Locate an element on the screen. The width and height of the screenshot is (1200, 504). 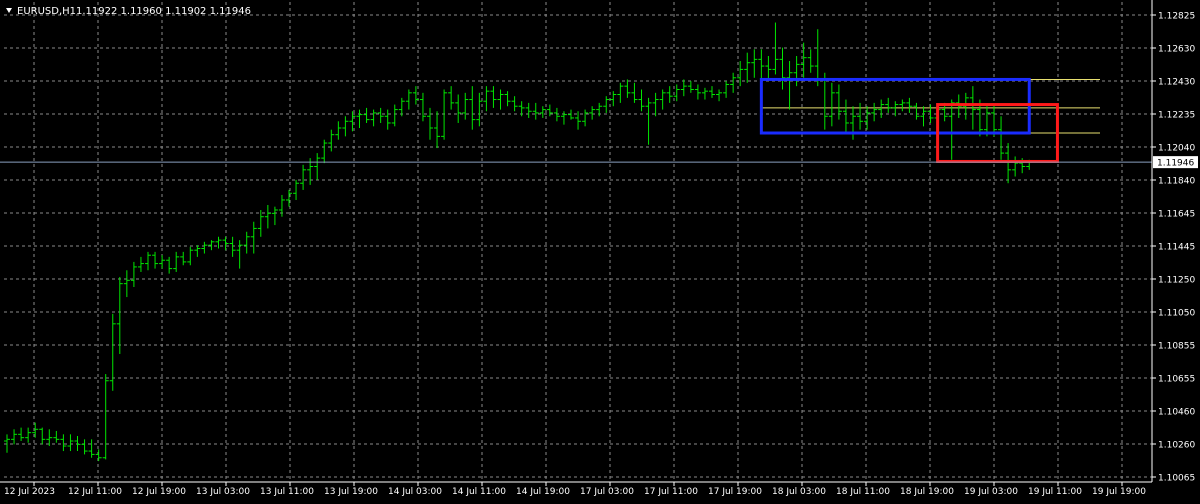
x-tick-label: 17 Jul 11:00 is located at coordinates (671, 492).